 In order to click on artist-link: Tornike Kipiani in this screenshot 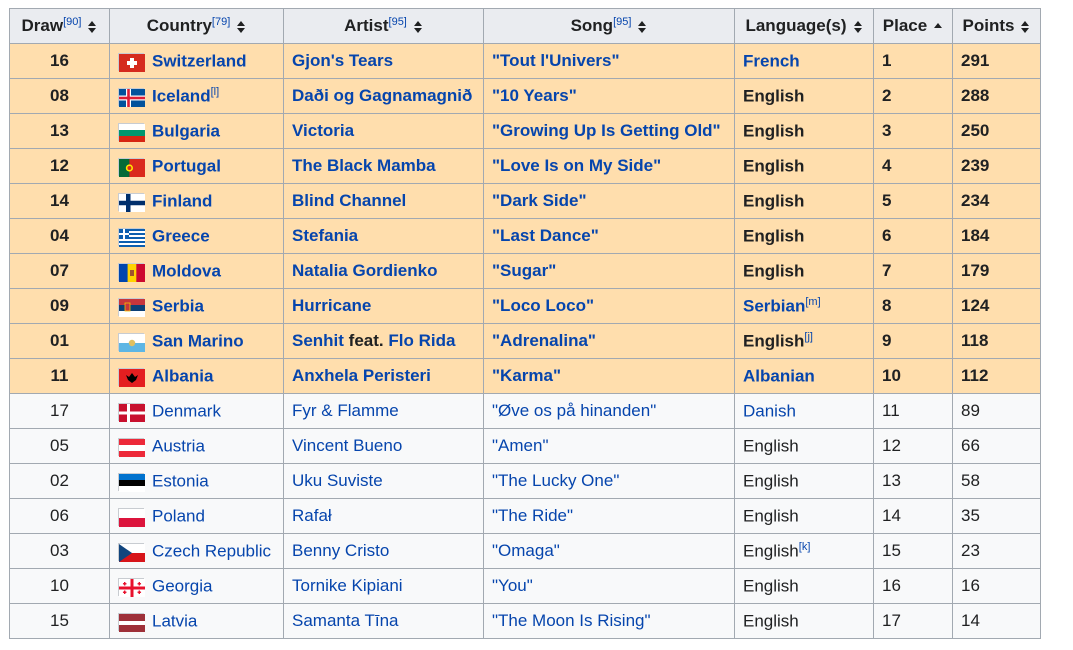, I will do `click(347, 585)`.